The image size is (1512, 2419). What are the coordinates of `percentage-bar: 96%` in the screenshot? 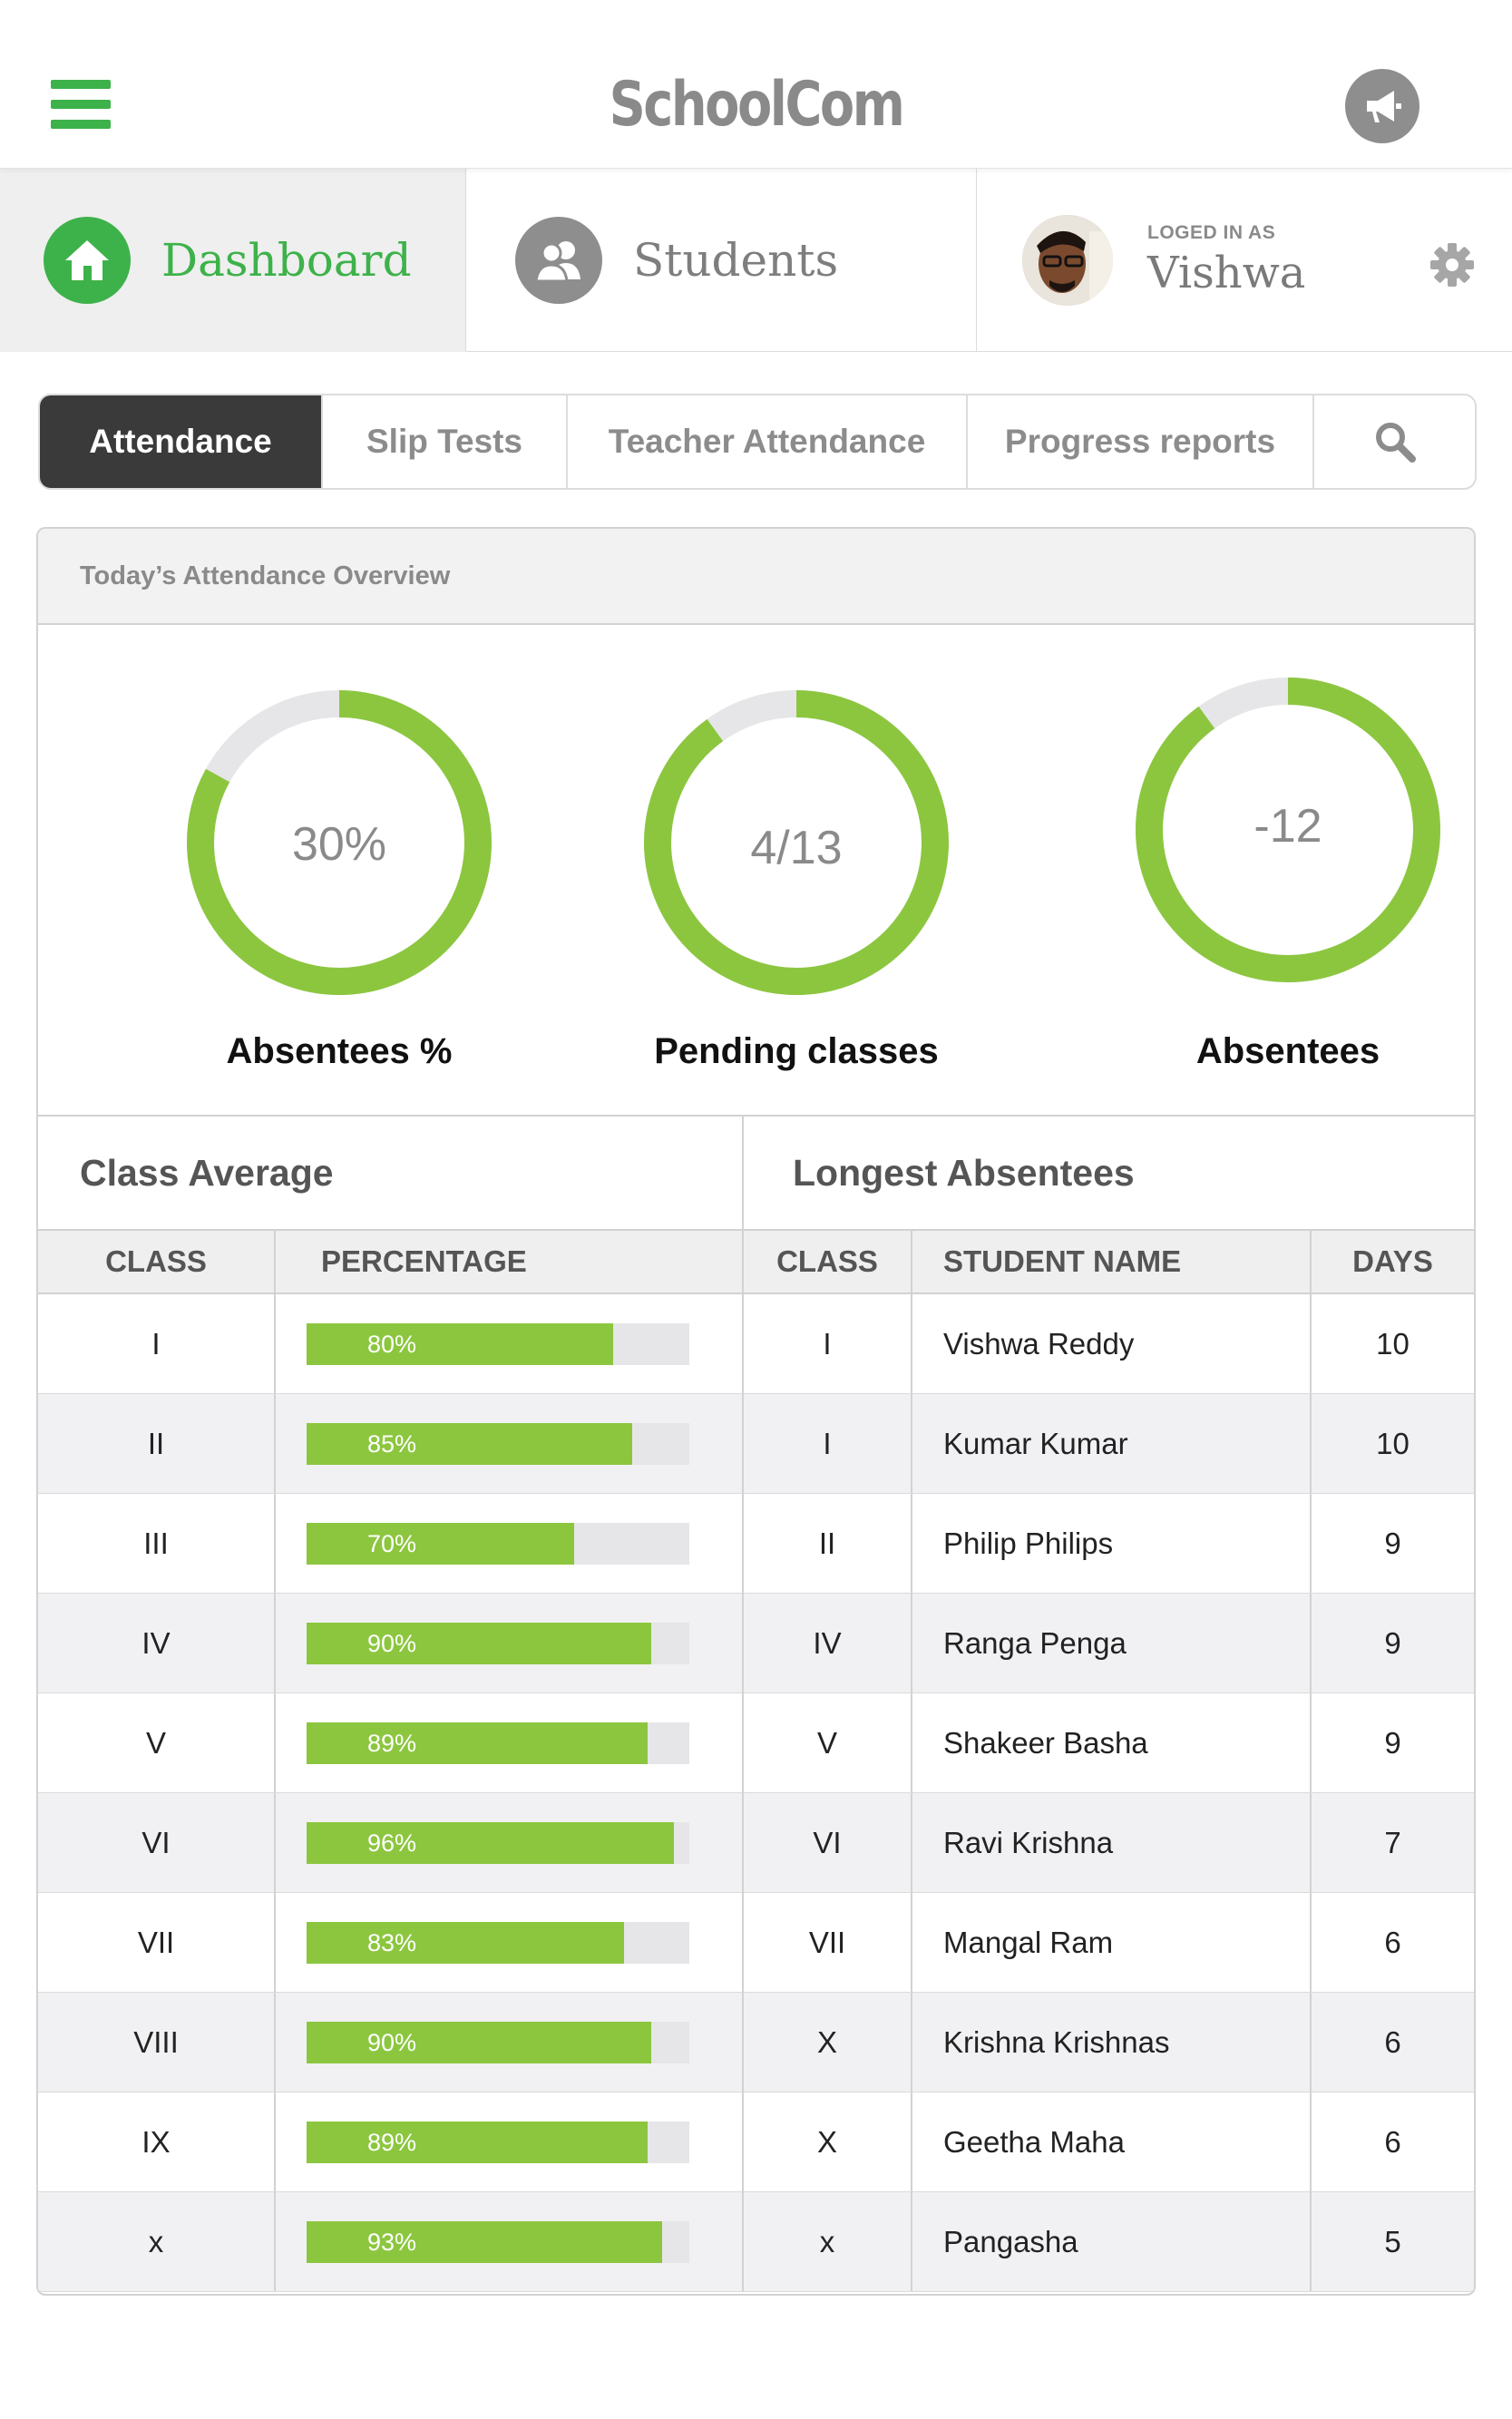 It's located at (498, 1843).